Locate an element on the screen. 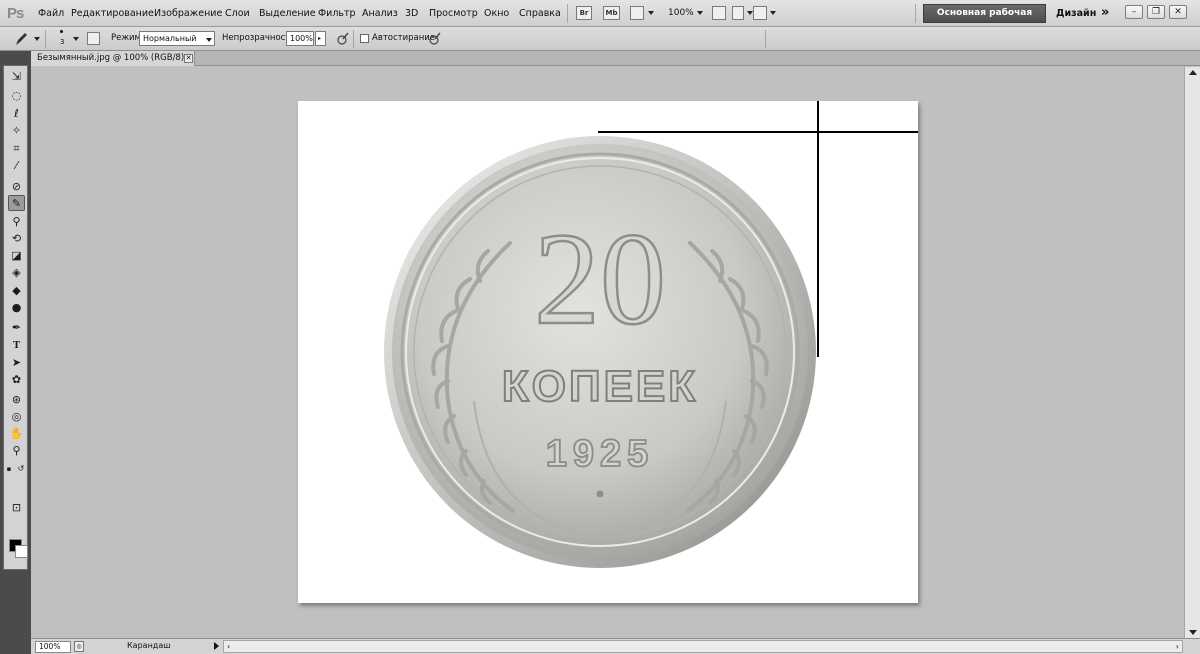  menubar-separator is located at coordinates (567, 13).